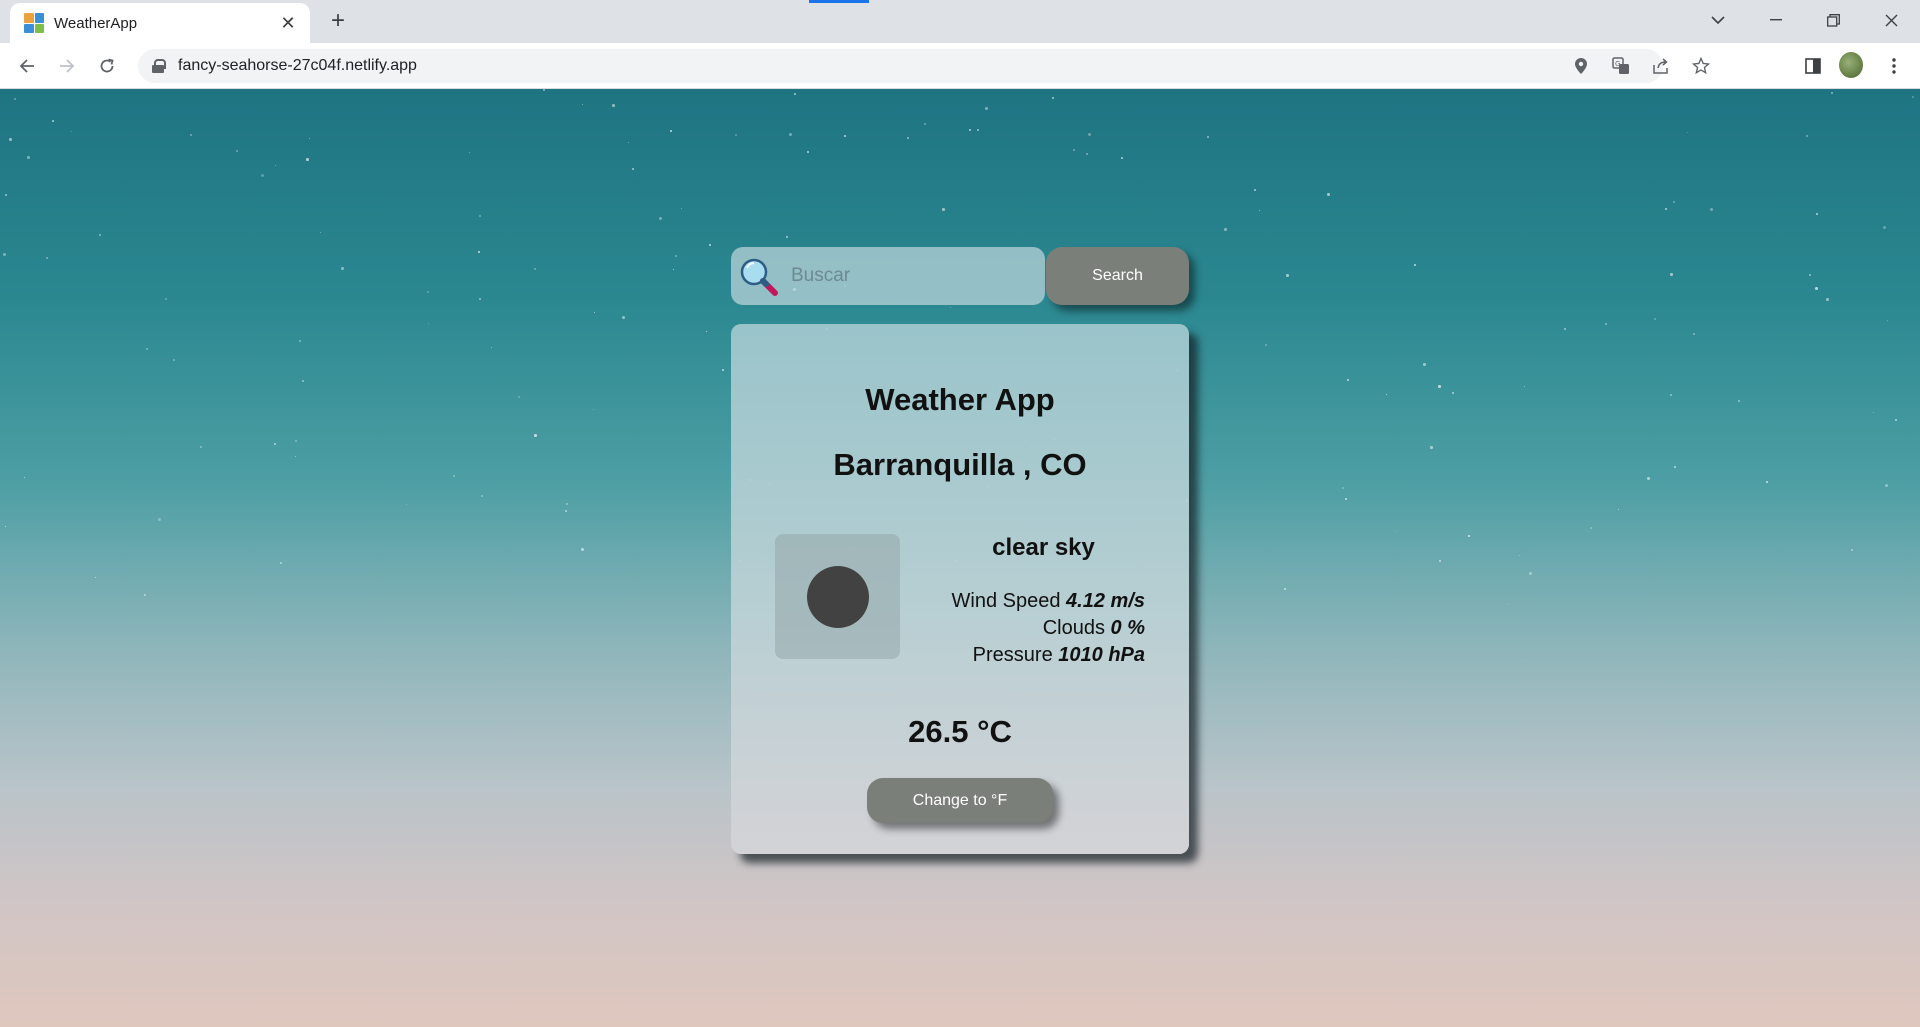  What do you see at coordinates (1813, 66) in the screenshot?
I see `side-panel-icon` at bounding box center [1813, 66].